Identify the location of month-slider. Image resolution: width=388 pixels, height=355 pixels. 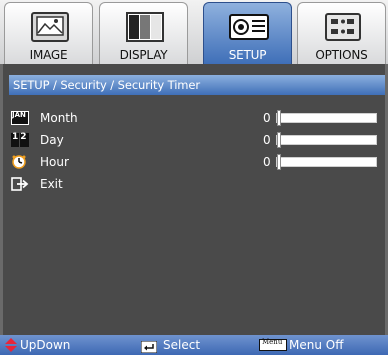
(326, 118).